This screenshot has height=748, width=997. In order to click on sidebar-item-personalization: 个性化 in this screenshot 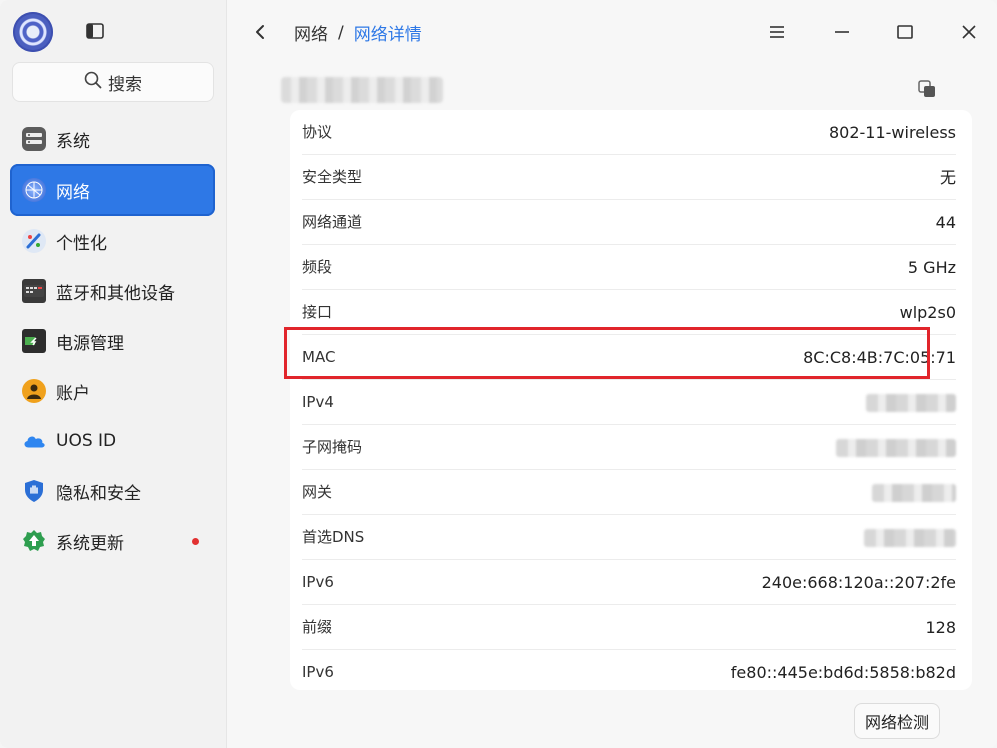, I will do `click(112, 241)`.